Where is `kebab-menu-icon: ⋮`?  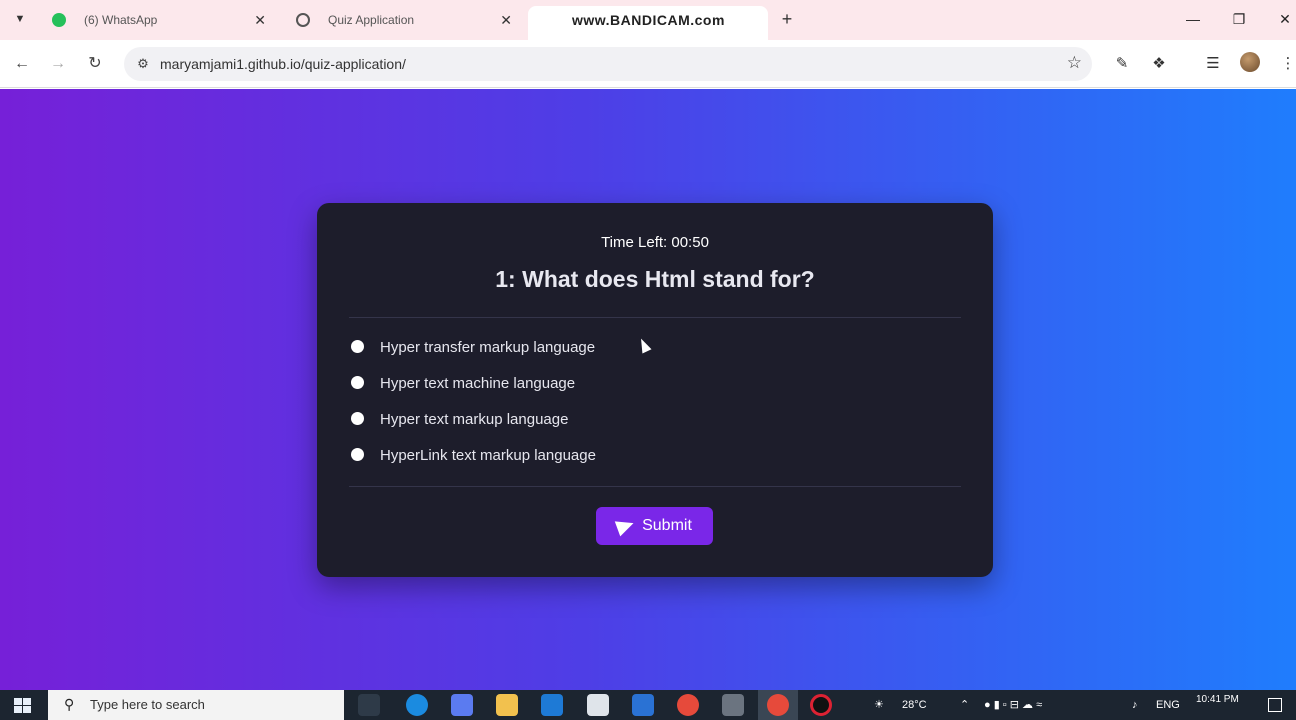
kebab-menu-icon: ⋮ is located at coordinates (1286, 64).